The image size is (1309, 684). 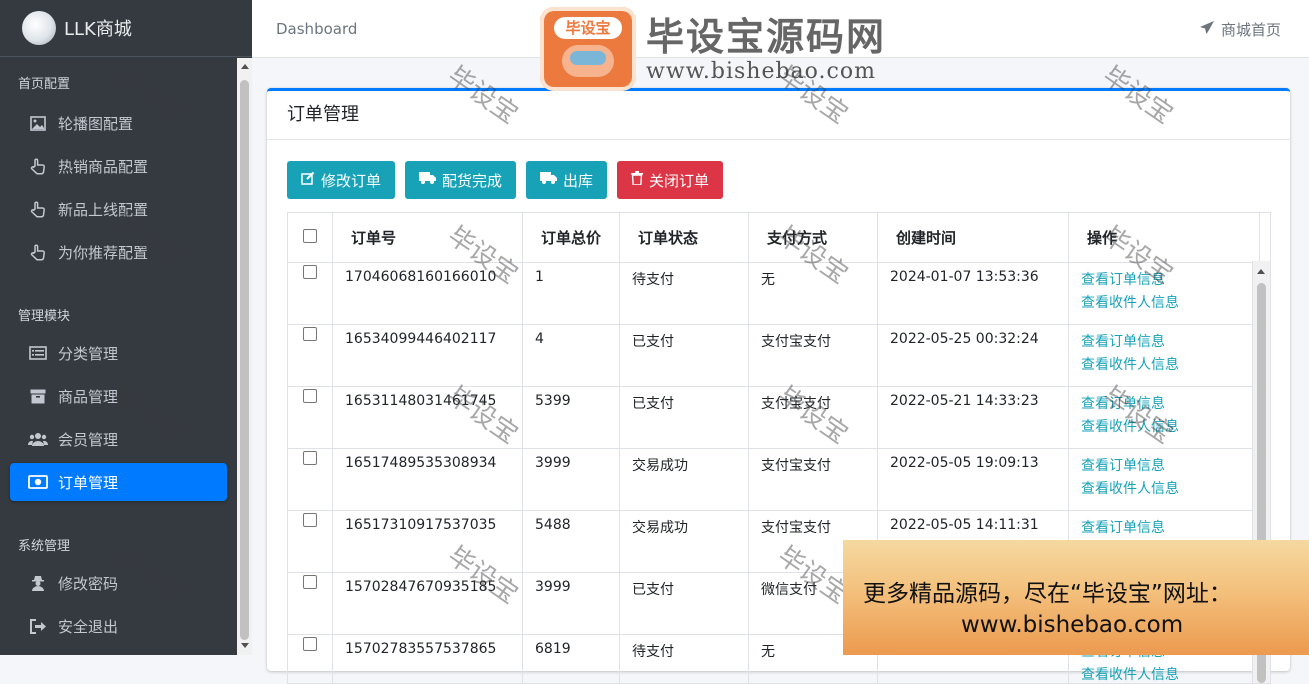 I want to click on close-order-button: 关闭订单, so click(x=670, y=180).